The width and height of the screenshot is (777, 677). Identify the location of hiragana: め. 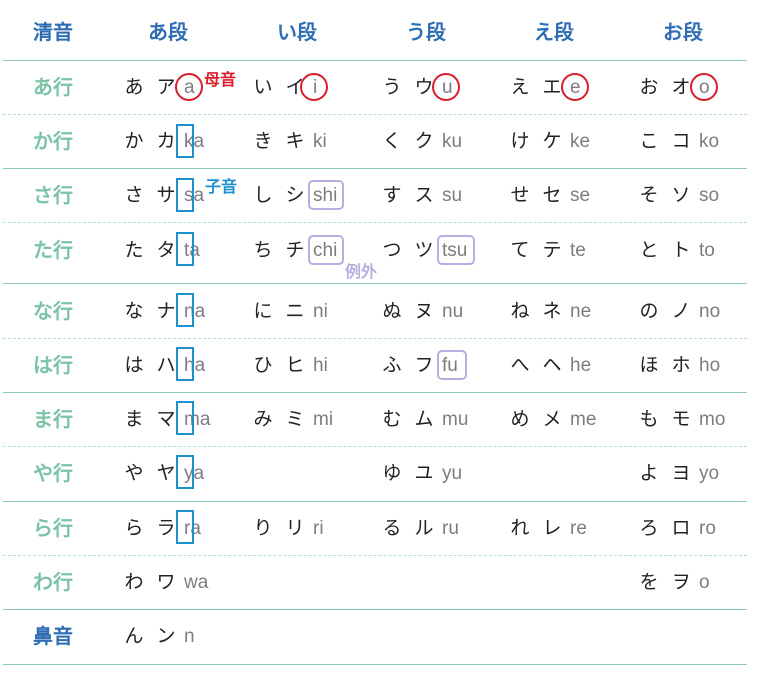
(520, 419).